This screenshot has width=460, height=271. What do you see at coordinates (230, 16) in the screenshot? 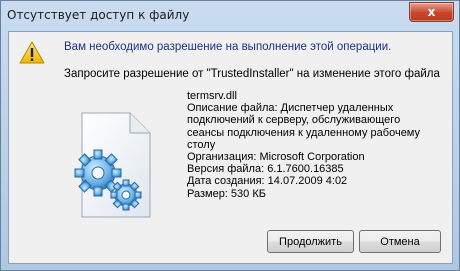
I see `title-bar: Отсутствует доступ к файлу x` at bounding box center [230, 16].